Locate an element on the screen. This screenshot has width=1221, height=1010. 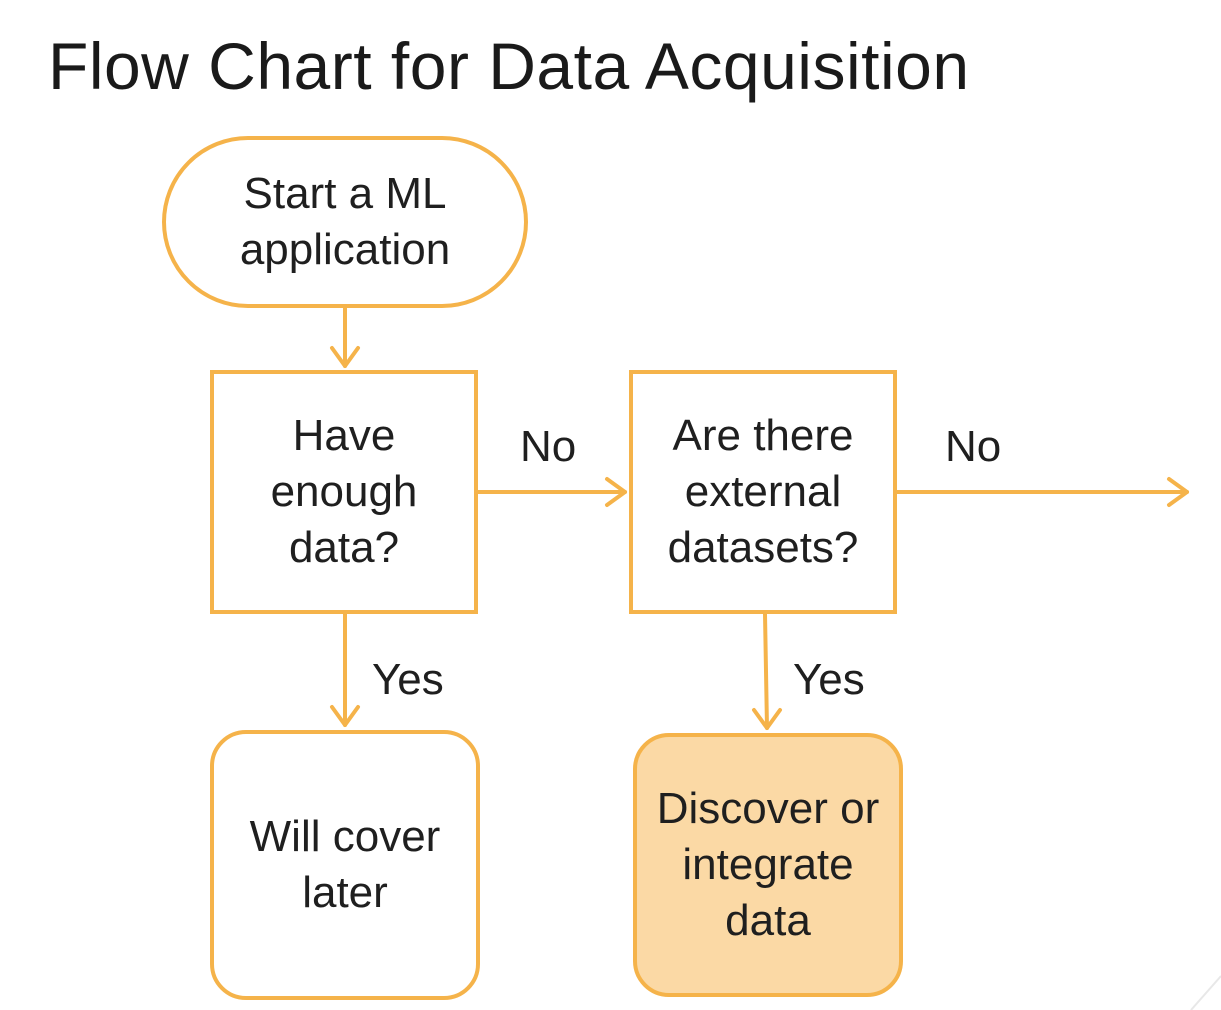
discover-integrate-label: Discover or integrate data is located at coordinates (768, 864).